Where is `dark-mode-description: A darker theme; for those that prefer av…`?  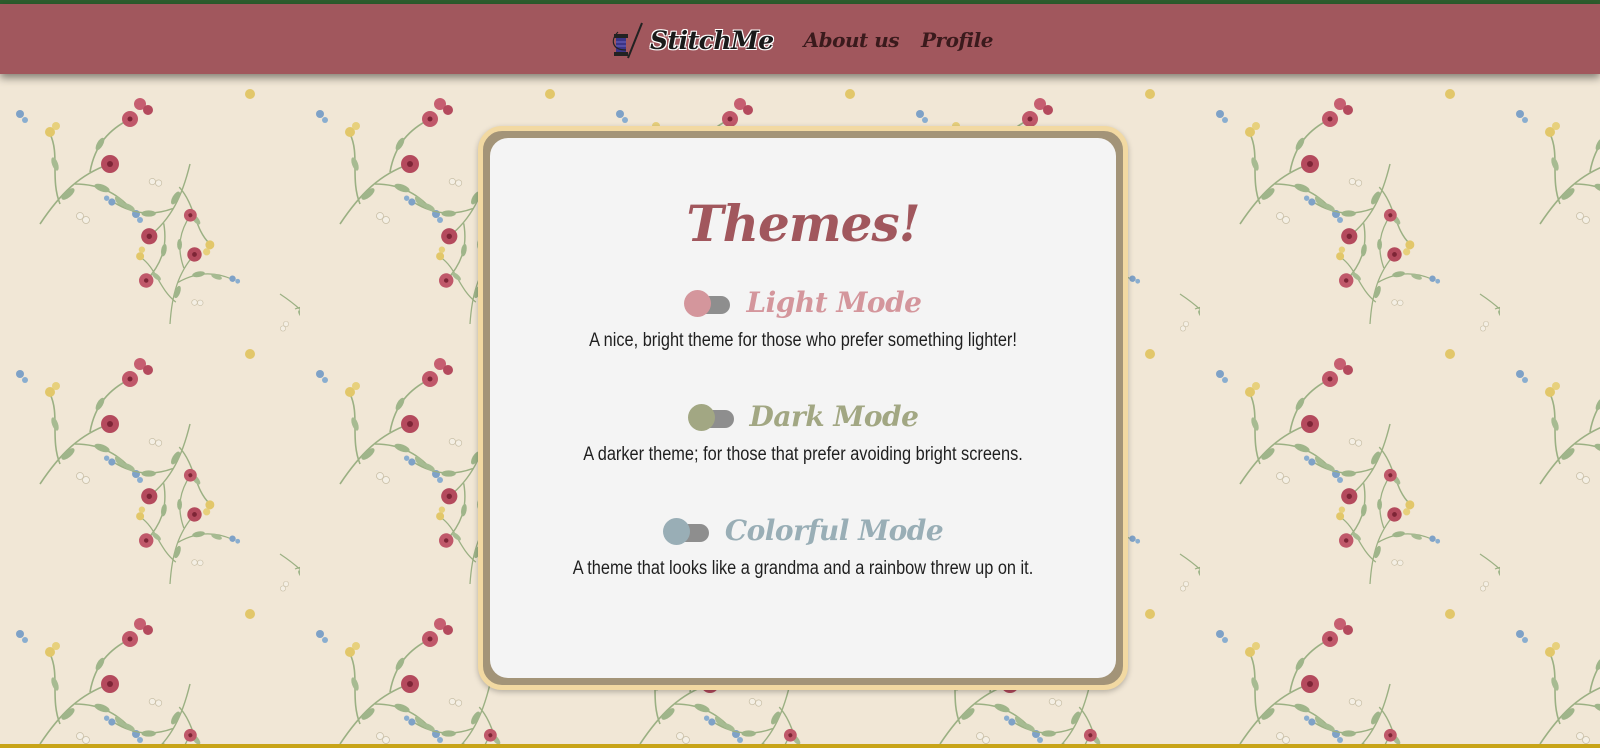
dark-mode-description: A darker theme; for those that prefer av… is located at coordinates (803, 454).